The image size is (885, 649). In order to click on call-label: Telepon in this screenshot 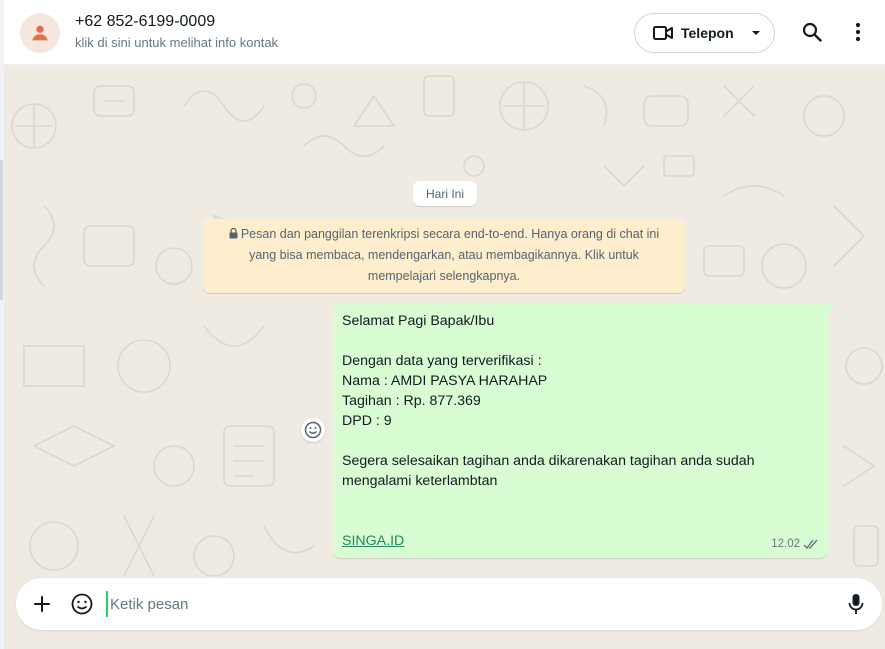, I will do `click(707, 33)`.